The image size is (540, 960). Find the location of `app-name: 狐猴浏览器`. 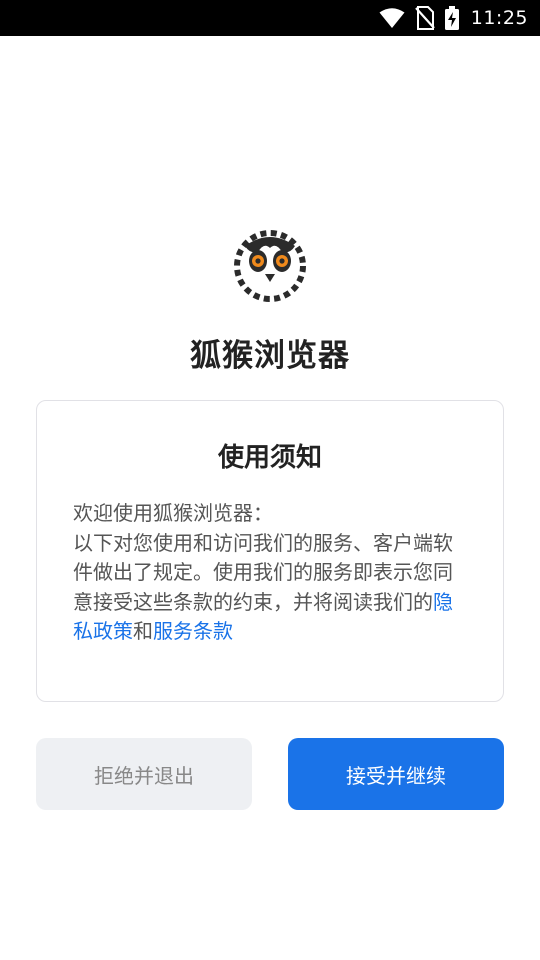

app-name: 狐猴浏览器 is located at coordinates (270, 356).